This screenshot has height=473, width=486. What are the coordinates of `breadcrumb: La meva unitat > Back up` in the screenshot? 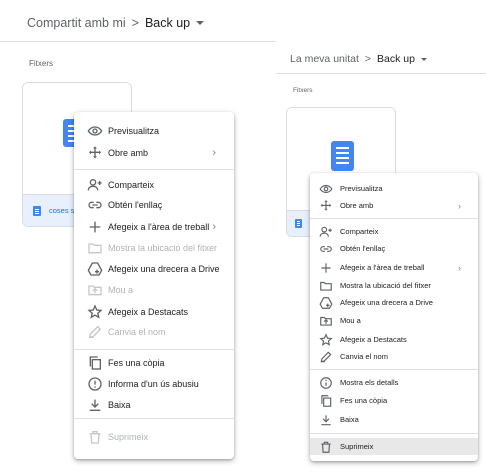 It's located at (358, 59).